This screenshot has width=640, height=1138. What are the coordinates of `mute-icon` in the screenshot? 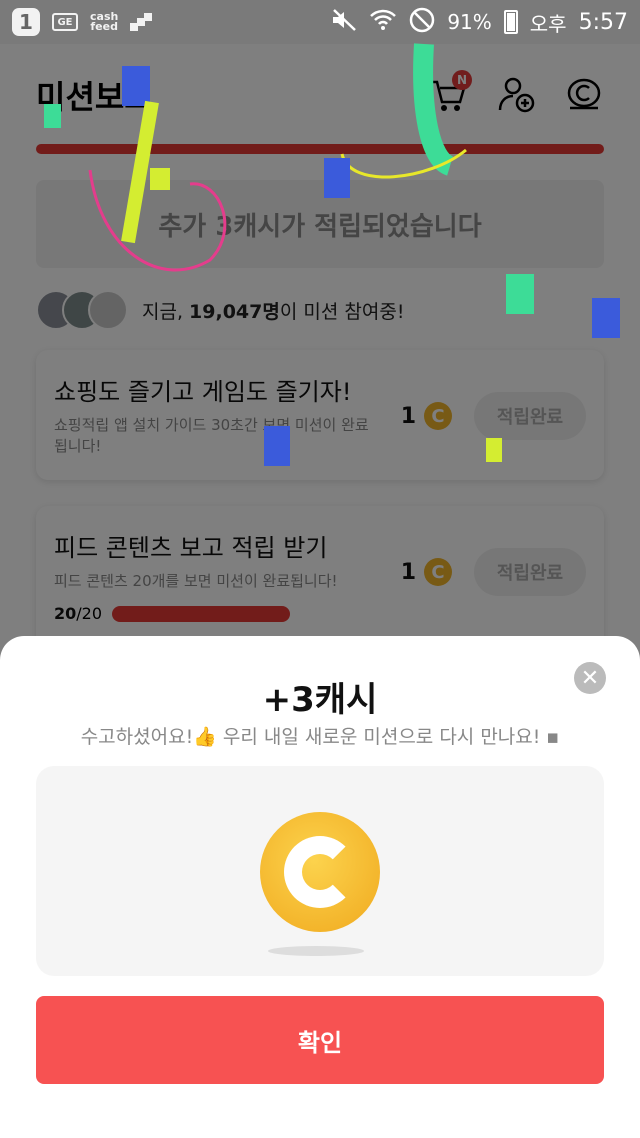 It's located at (344, 22).